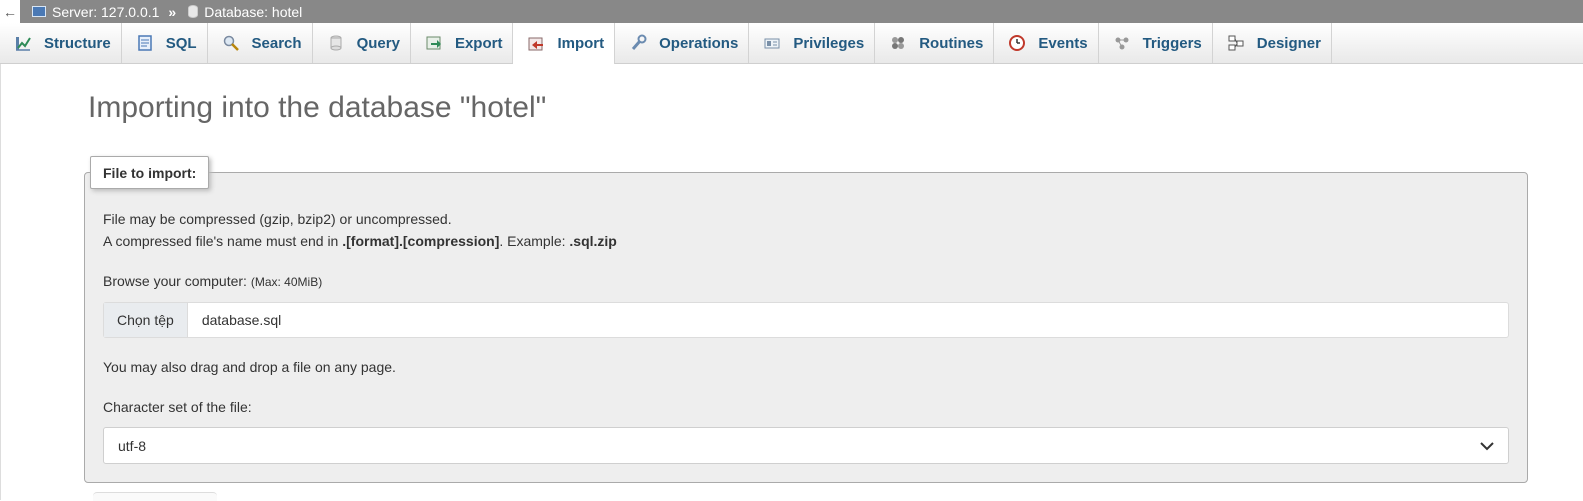 This screenshot has height=501, width=1583. I want to click on tab-label: SQL, so click(181, 43).